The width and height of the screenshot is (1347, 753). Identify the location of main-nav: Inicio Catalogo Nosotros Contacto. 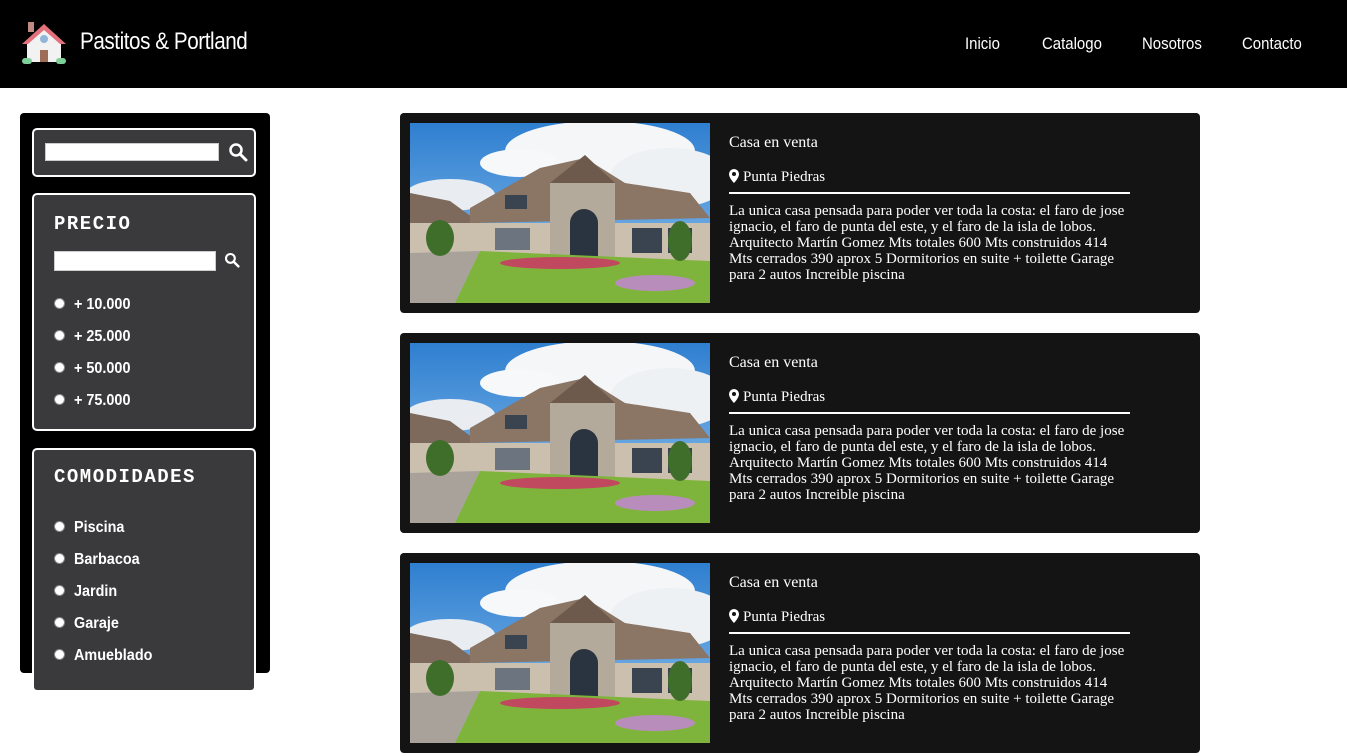
(673, 44).